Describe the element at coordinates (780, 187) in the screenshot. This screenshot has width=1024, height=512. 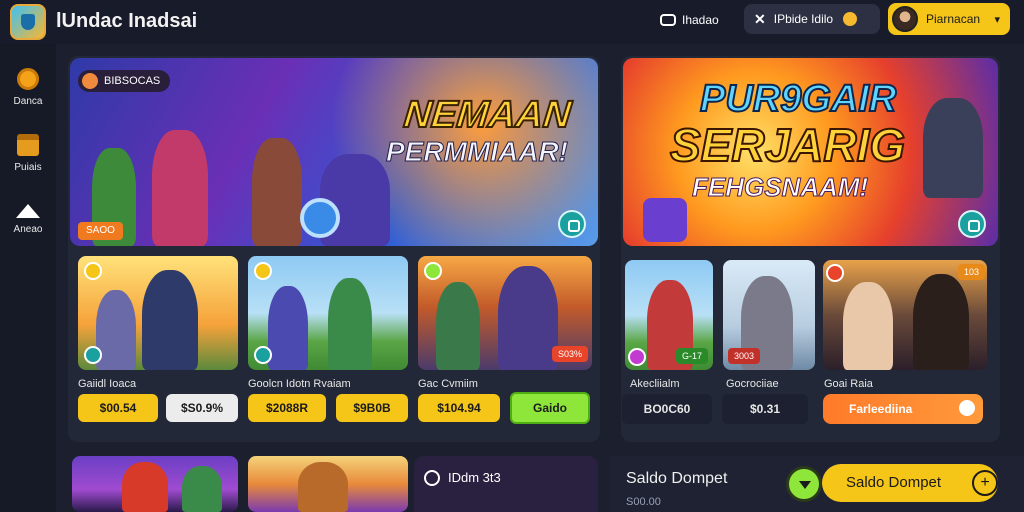
I see `hero-right-line3: FEHGSNAAM!` at that location.